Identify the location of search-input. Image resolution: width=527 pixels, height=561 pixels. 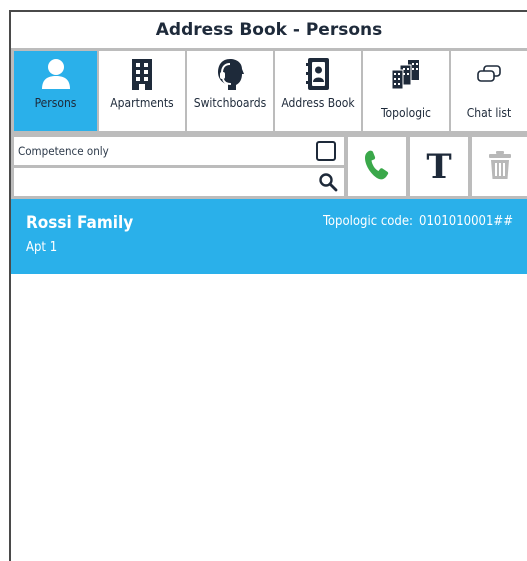
(163, 182).